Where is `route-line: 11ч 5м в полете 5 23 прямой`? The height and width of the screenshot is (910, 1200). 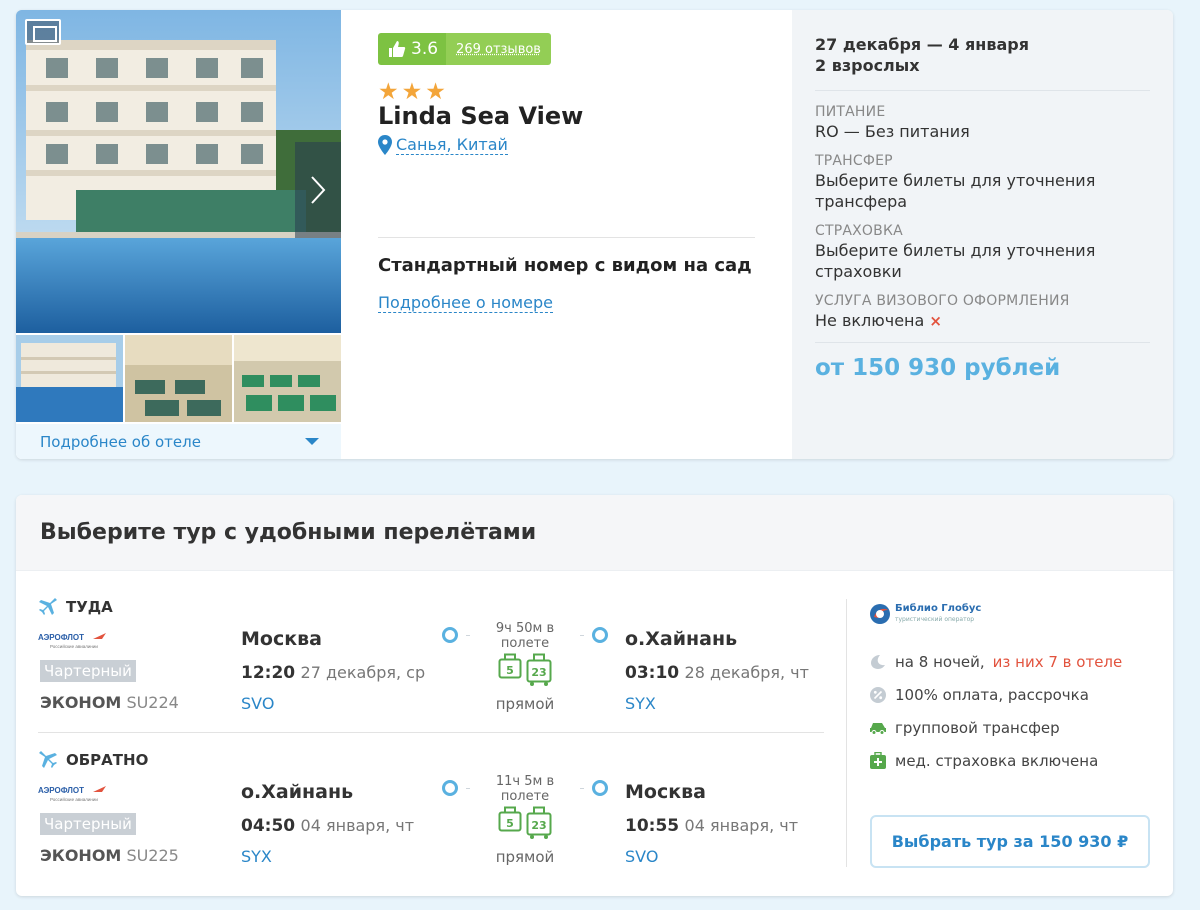 route-line: 11ч 5м в полете 5 23 прямой is located at coordinates (525, 824).